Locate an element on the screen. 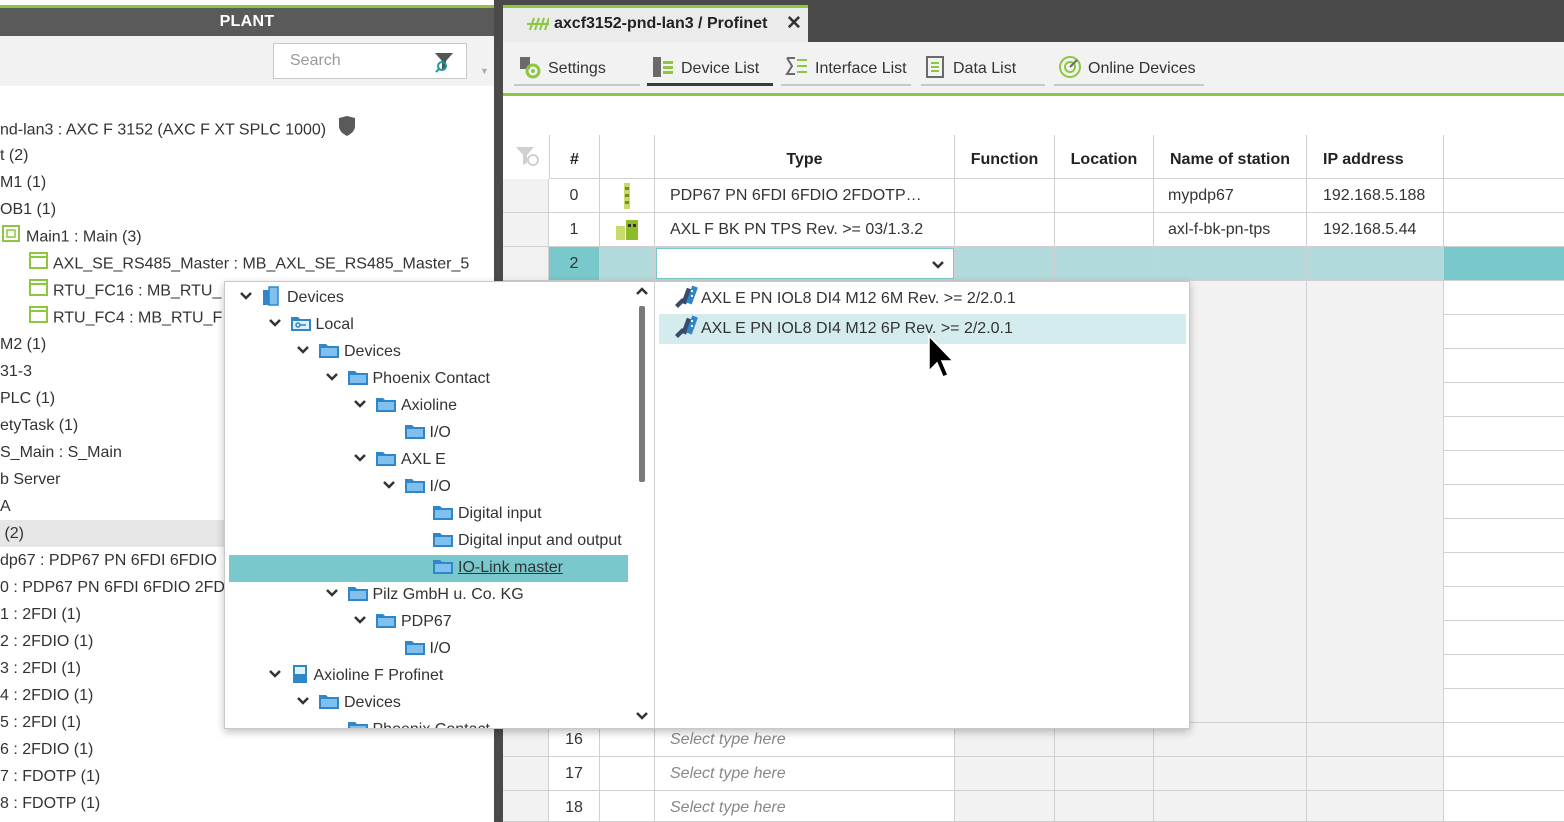  catalog-tree-item: AXL E is located at coordinates (399, 459).